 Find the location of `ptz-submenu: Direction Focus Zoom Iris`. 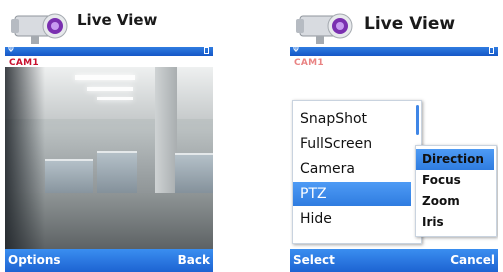

ptz-submenu: Direction Focus Zoom Iris is located at coordinates (456, 191).